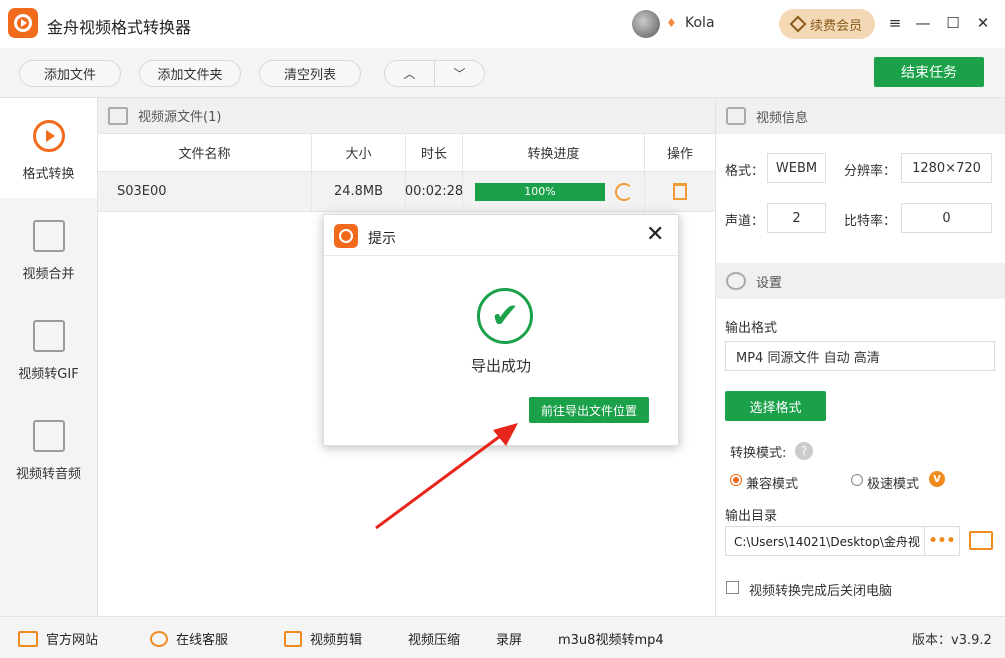 The width and height of the screenshot is (1005, 658). Describe the element at coordinates (825, 541) in the screenshot. I see `output-dir-field: C:\Users\14021\Desktop\金舟视` at that location.